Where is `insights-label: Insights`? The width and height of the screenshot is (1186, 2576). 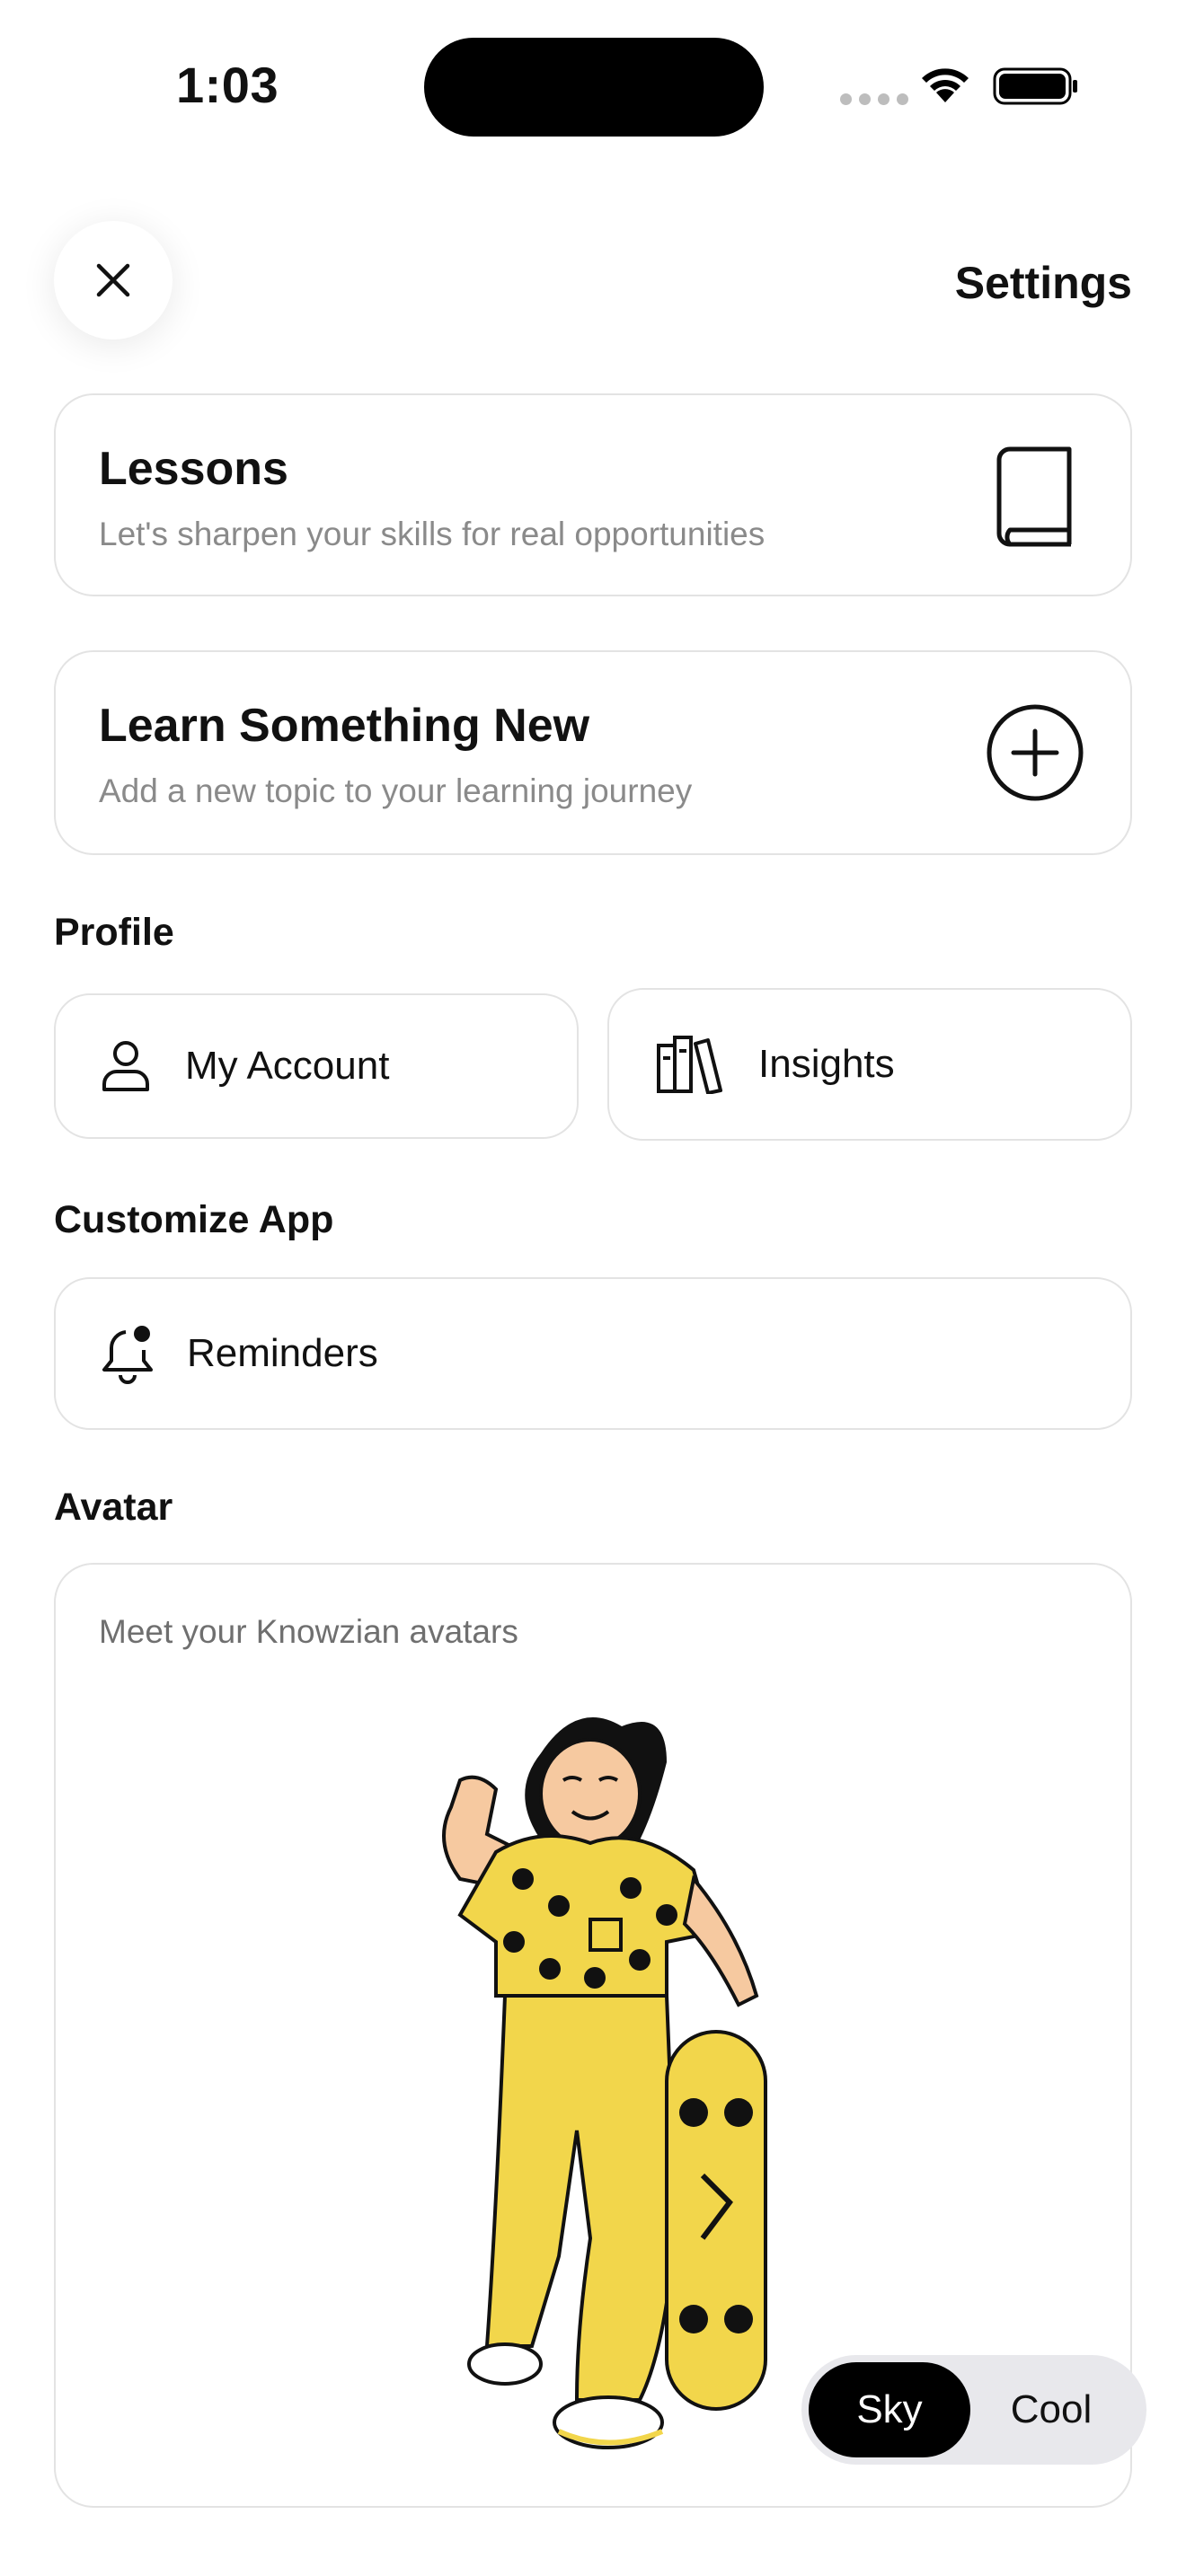 insights-label: Insights is located at coordinates (826, 1064).